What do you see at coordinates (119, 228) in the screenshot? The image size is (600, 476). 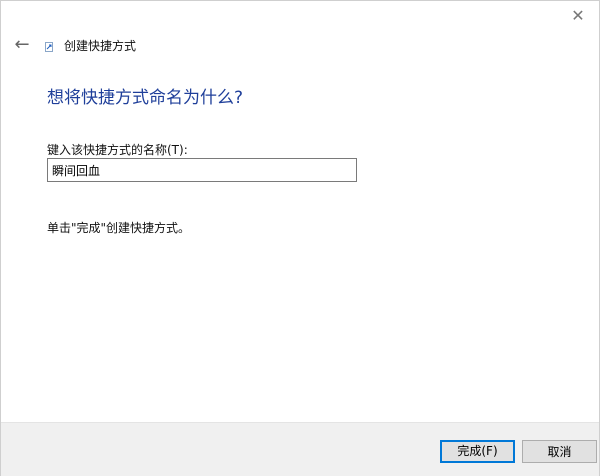 I see `finish-hint-text: 单击"完成"创建快捷方式。` at bounding box center [119, 228].